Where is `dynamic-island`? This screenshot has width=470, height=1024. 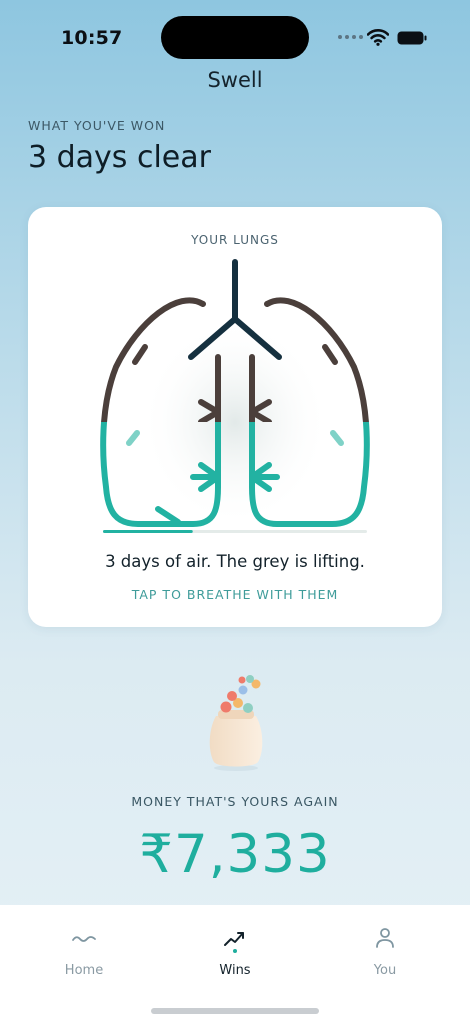 dynamic-island is located at coordinates (235, 37).